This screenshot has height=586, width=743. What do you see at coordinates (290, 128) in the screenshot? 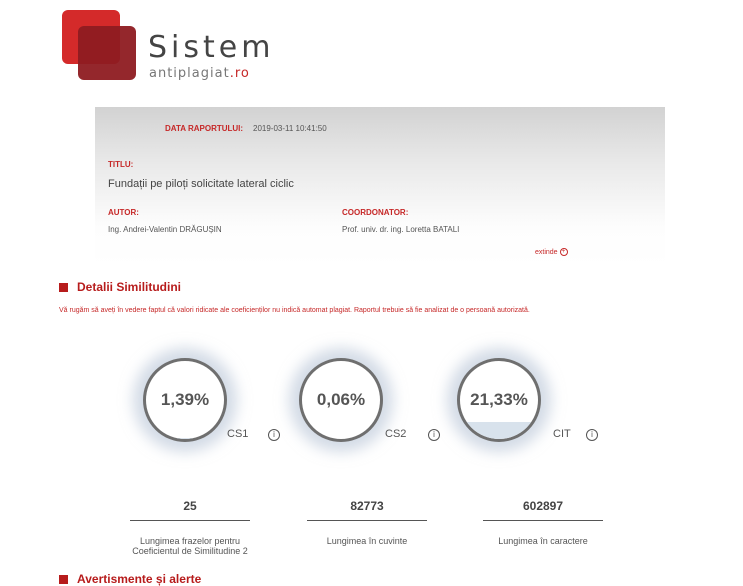
I see `report-date-value: 2019-03-11 10:41:50` at bounding box center [290, 128].